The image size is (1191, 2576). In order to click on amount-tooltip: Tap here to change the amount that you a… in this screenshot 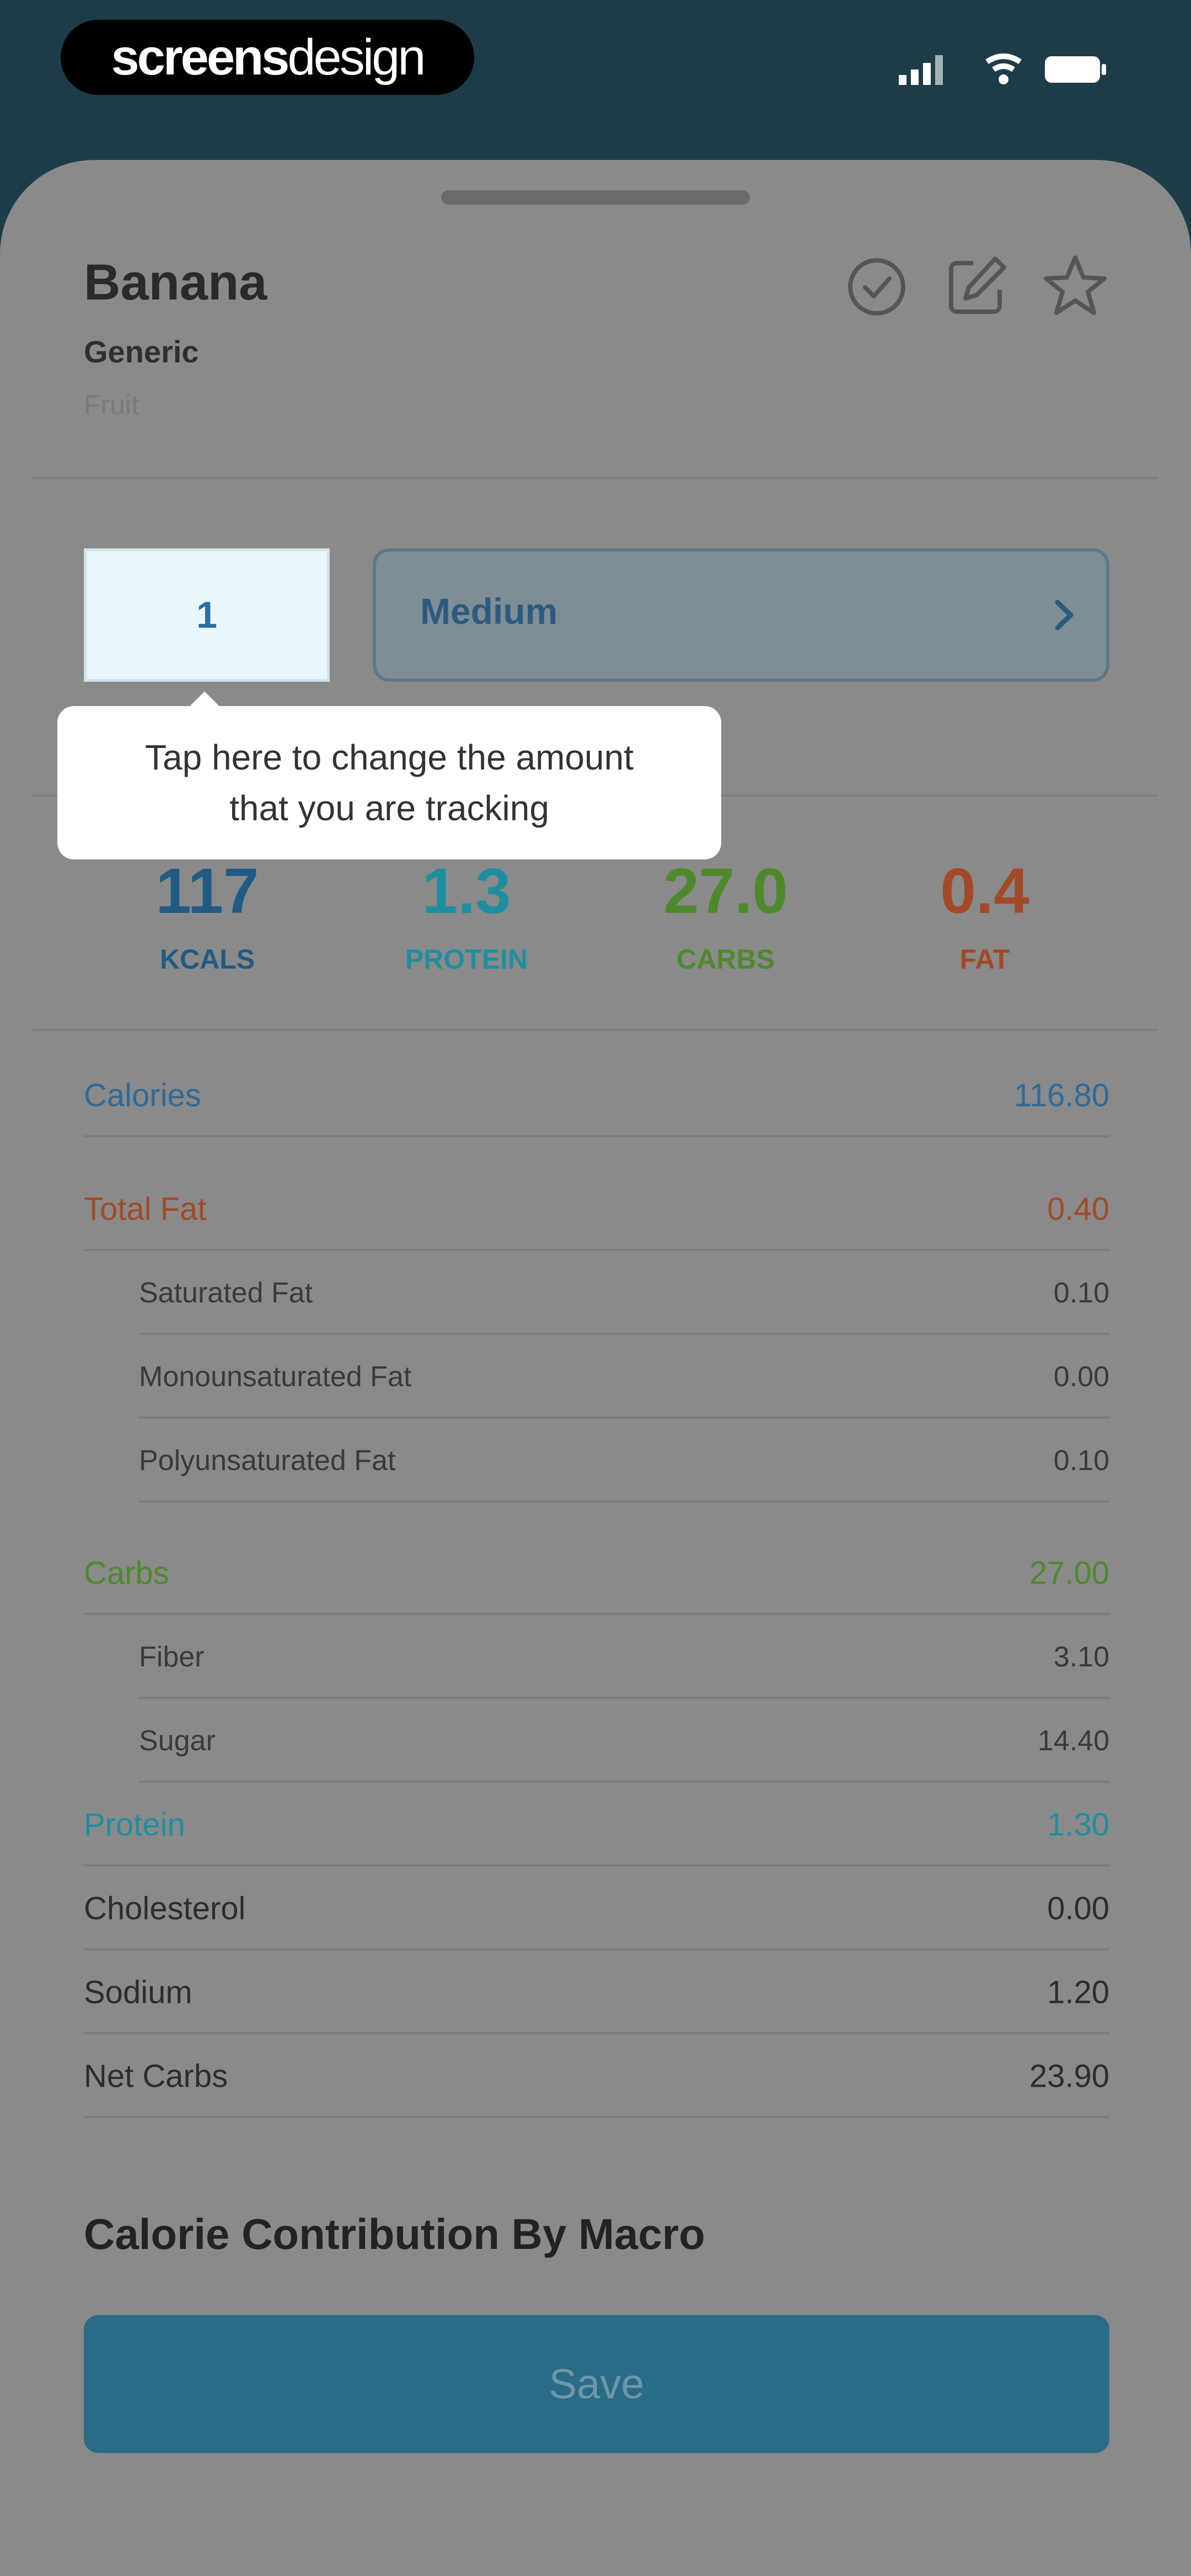, I will do `click(389, 782)`.